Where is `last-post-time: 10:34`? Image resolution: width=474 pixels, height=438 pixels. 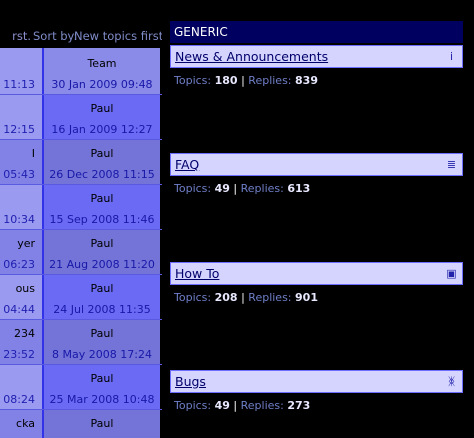 last-post-time: 10:34 is located at coordinates (19, 219).